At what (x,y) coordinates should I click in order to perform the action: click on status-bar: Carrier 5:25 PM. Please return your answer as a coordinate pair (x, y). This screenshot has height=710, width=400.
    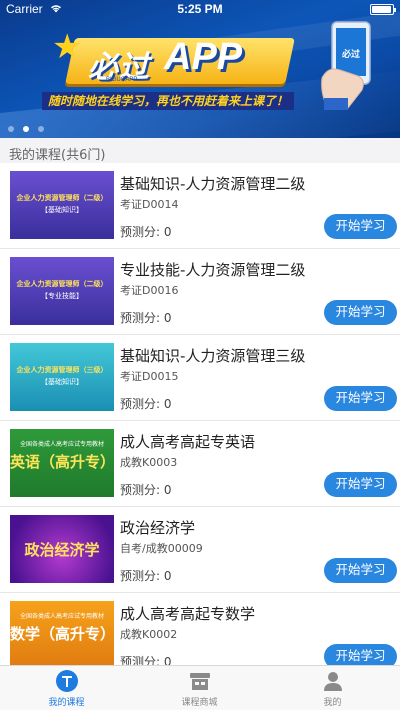
    Looking at the image, I should click on (200, 9).